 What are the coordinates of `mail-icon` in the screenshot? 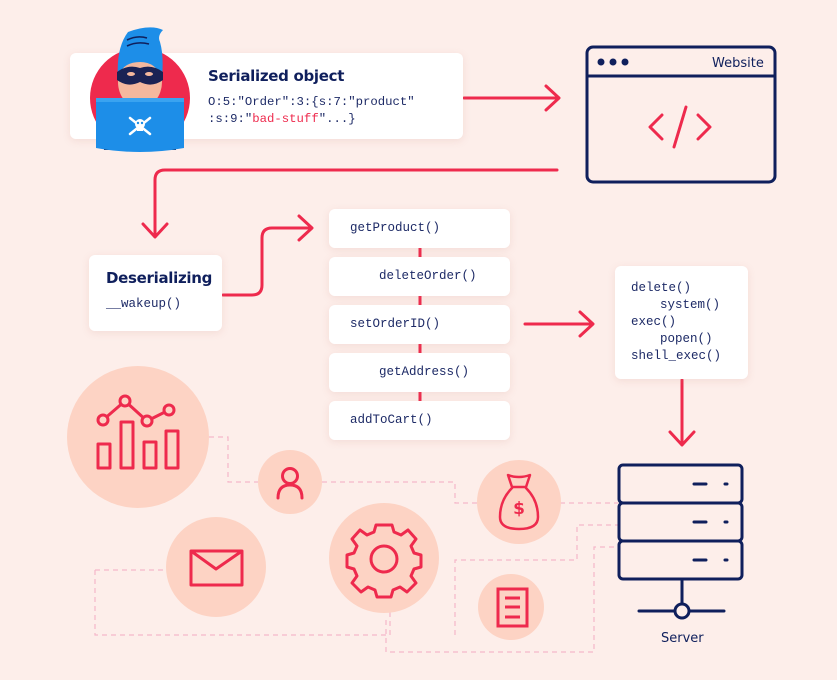 It's located at (216, 567).